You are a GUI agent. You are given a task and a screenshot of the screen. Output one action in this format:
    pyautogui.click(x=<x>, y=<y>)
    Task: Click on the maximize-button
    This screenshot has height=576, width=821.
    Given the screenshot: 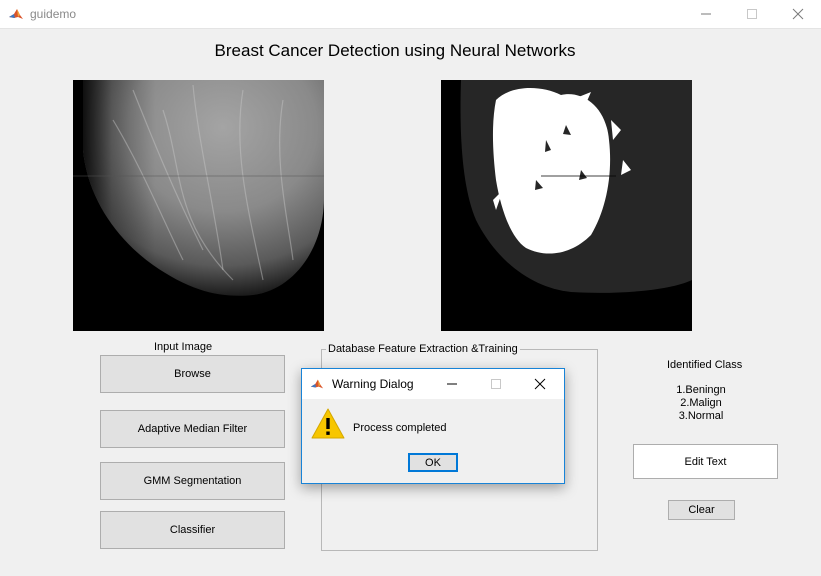 What is the action you would take?
    pyautogui.click(x=752, y=14)
    